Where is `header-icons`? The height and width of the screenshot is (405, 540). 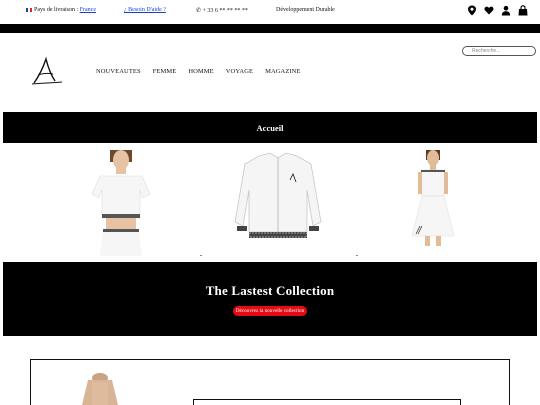
header-icons is located at coordinates (497, 10).